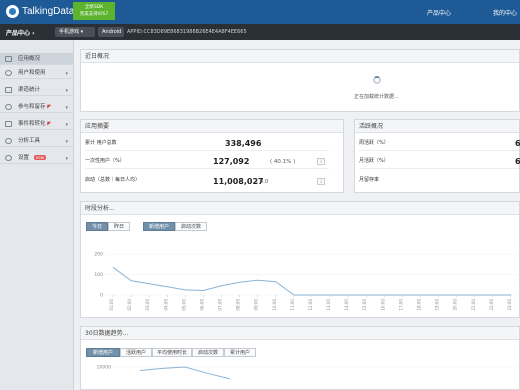 Image resolution: width=520 pixels, height=390 pixels. What do you see at coordinates (274, 305) in the screenshot?
I see `x-tick-label: 10:00` at bounding box center [274, 305].